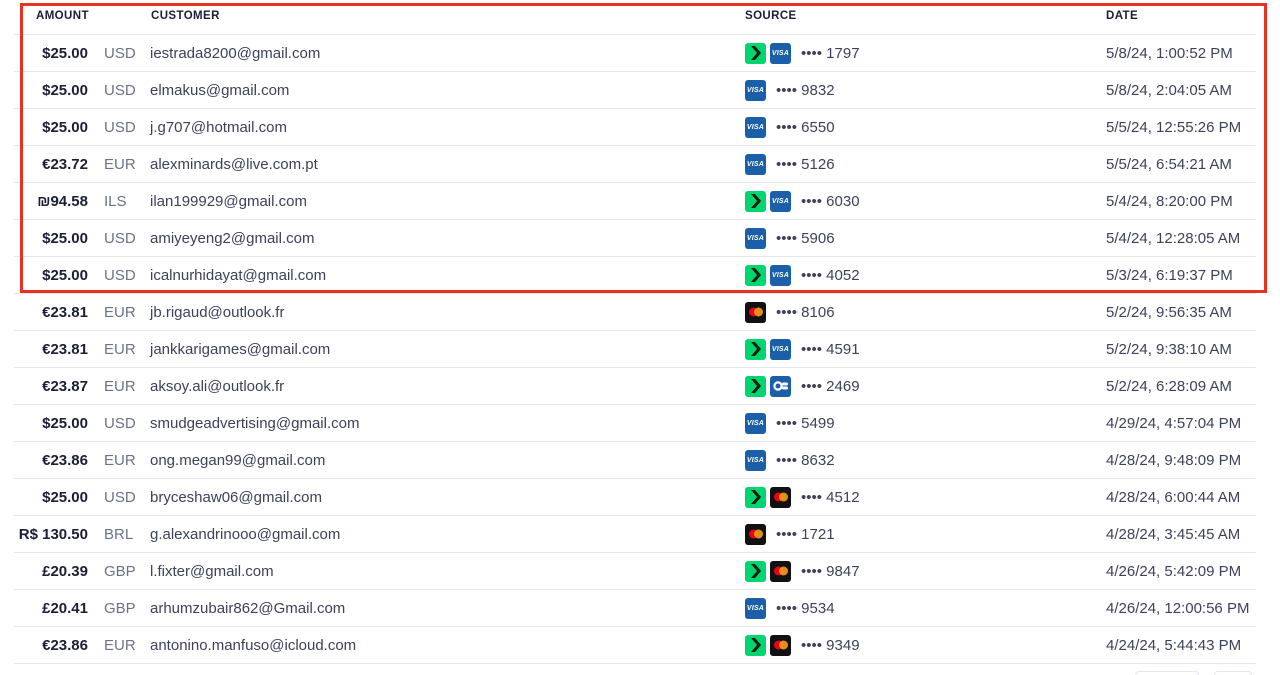  Describe the element at coordinates (780, 386) in the screenshot. I see `cartes-bancaires-icon` at that location.